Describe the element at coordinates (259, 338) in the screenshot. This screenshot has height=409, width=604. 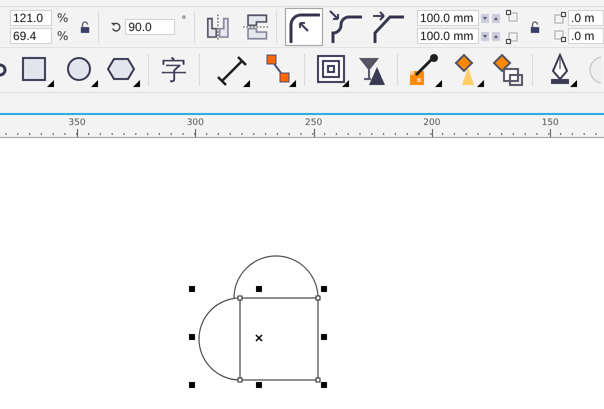
I see `center-mark-icon` at that location.